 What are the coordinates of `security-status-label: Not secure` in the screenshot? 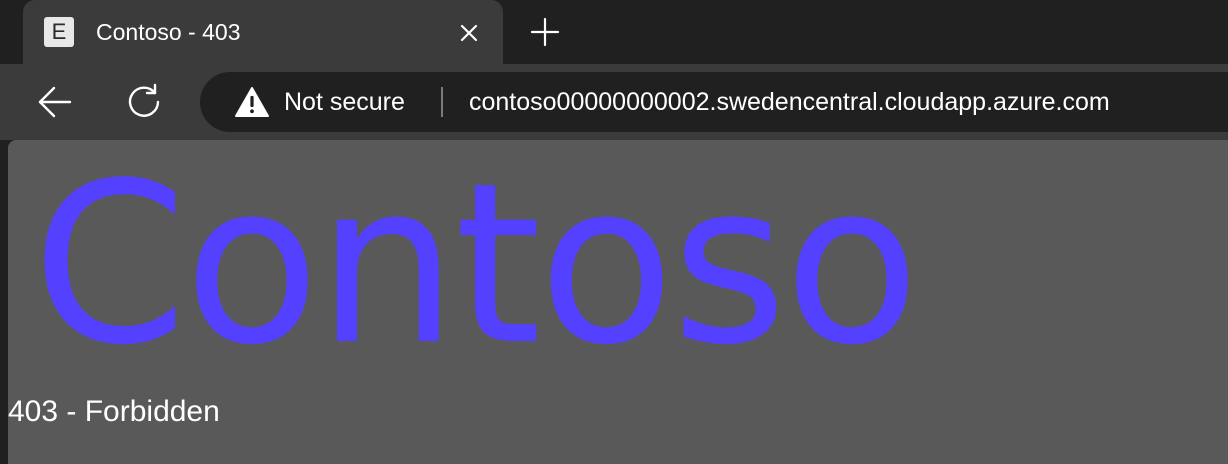 It's located at (344, 102).